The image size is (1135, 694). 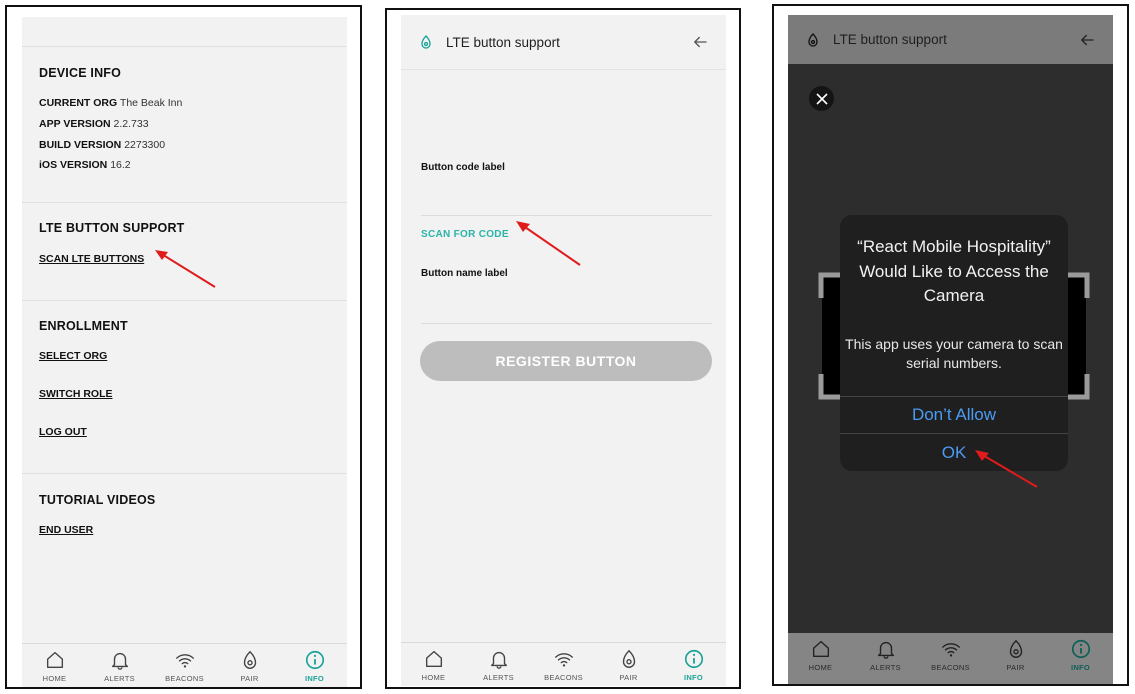 I want to click on build-version-row: BUILD VERSION 2273300, so click(x=102, y=145).